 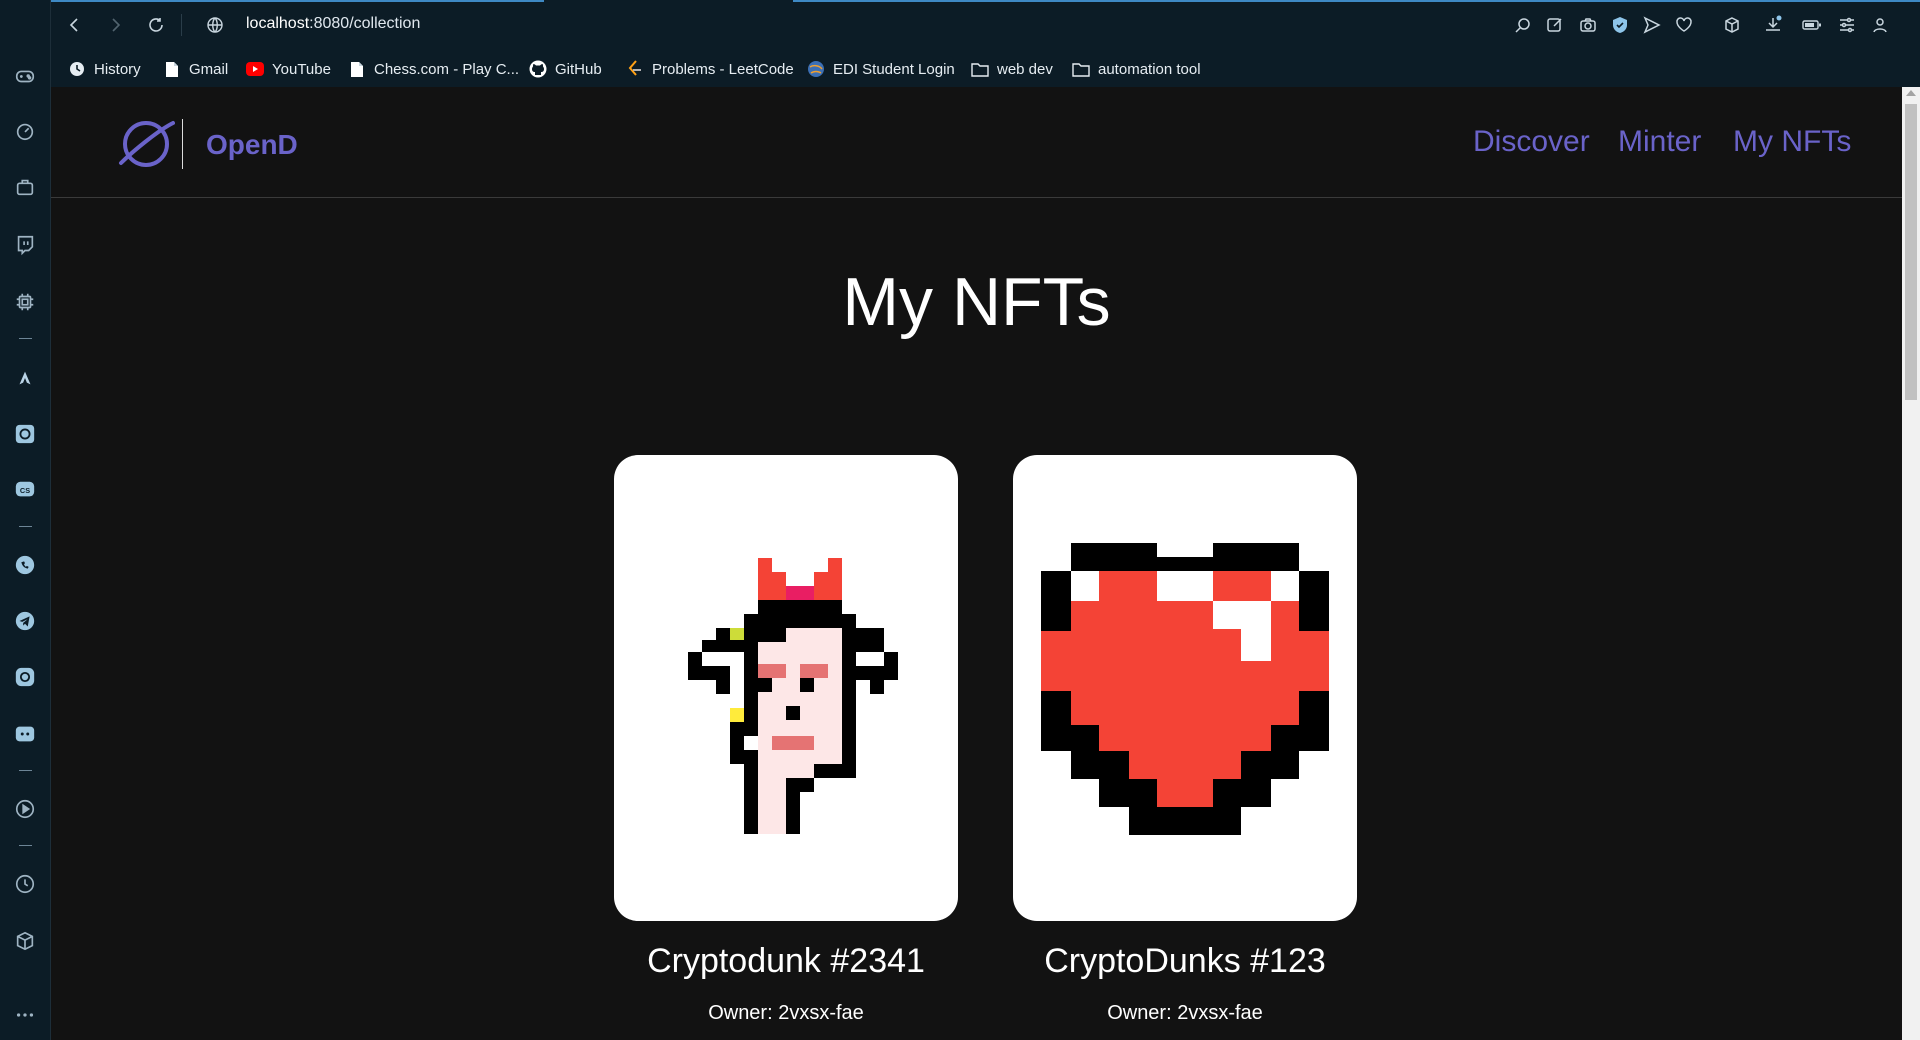 I want to click on nft-name: Cryptodunk #2341, so click(x=786, y=961).